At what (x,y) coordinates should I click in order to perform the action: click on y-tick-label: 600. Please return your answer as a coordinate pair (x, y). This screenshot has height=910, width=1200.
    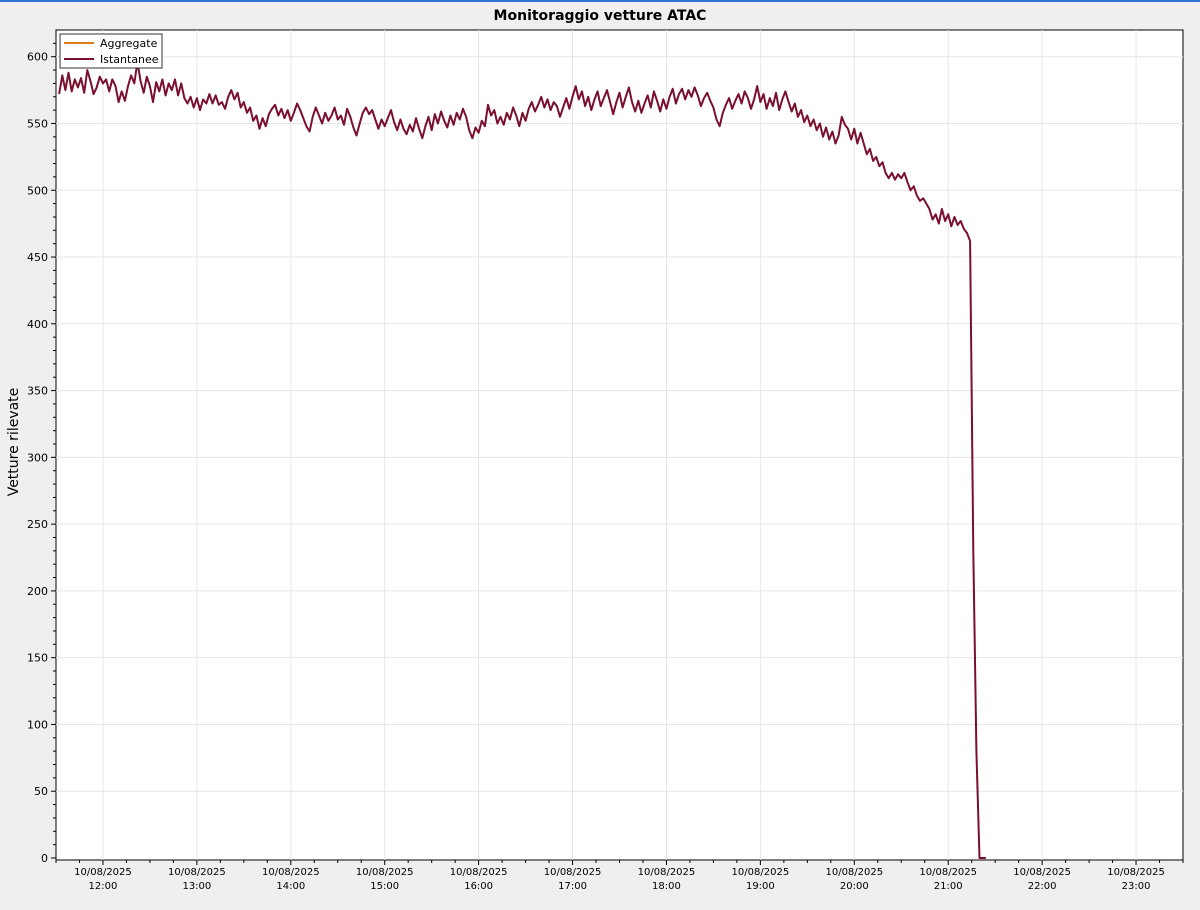
    Looking at the image, I should click on (37, 57).